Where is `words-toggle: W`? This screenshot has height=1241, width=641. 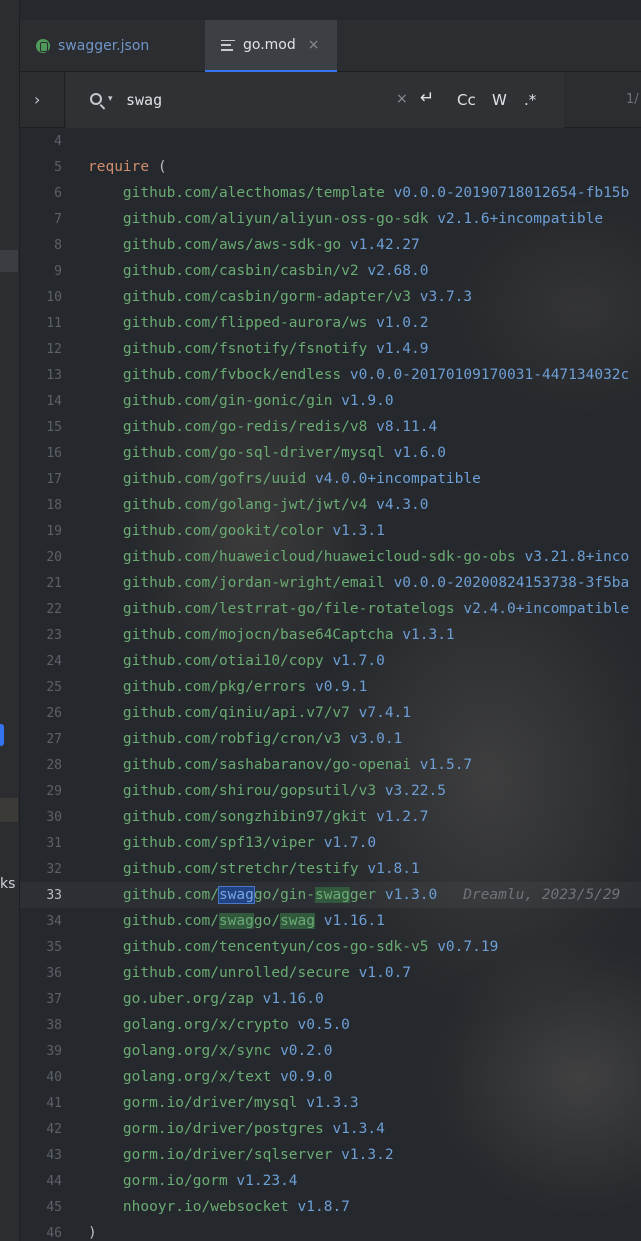 words-toggle: W is located at coordinates (499, 100).